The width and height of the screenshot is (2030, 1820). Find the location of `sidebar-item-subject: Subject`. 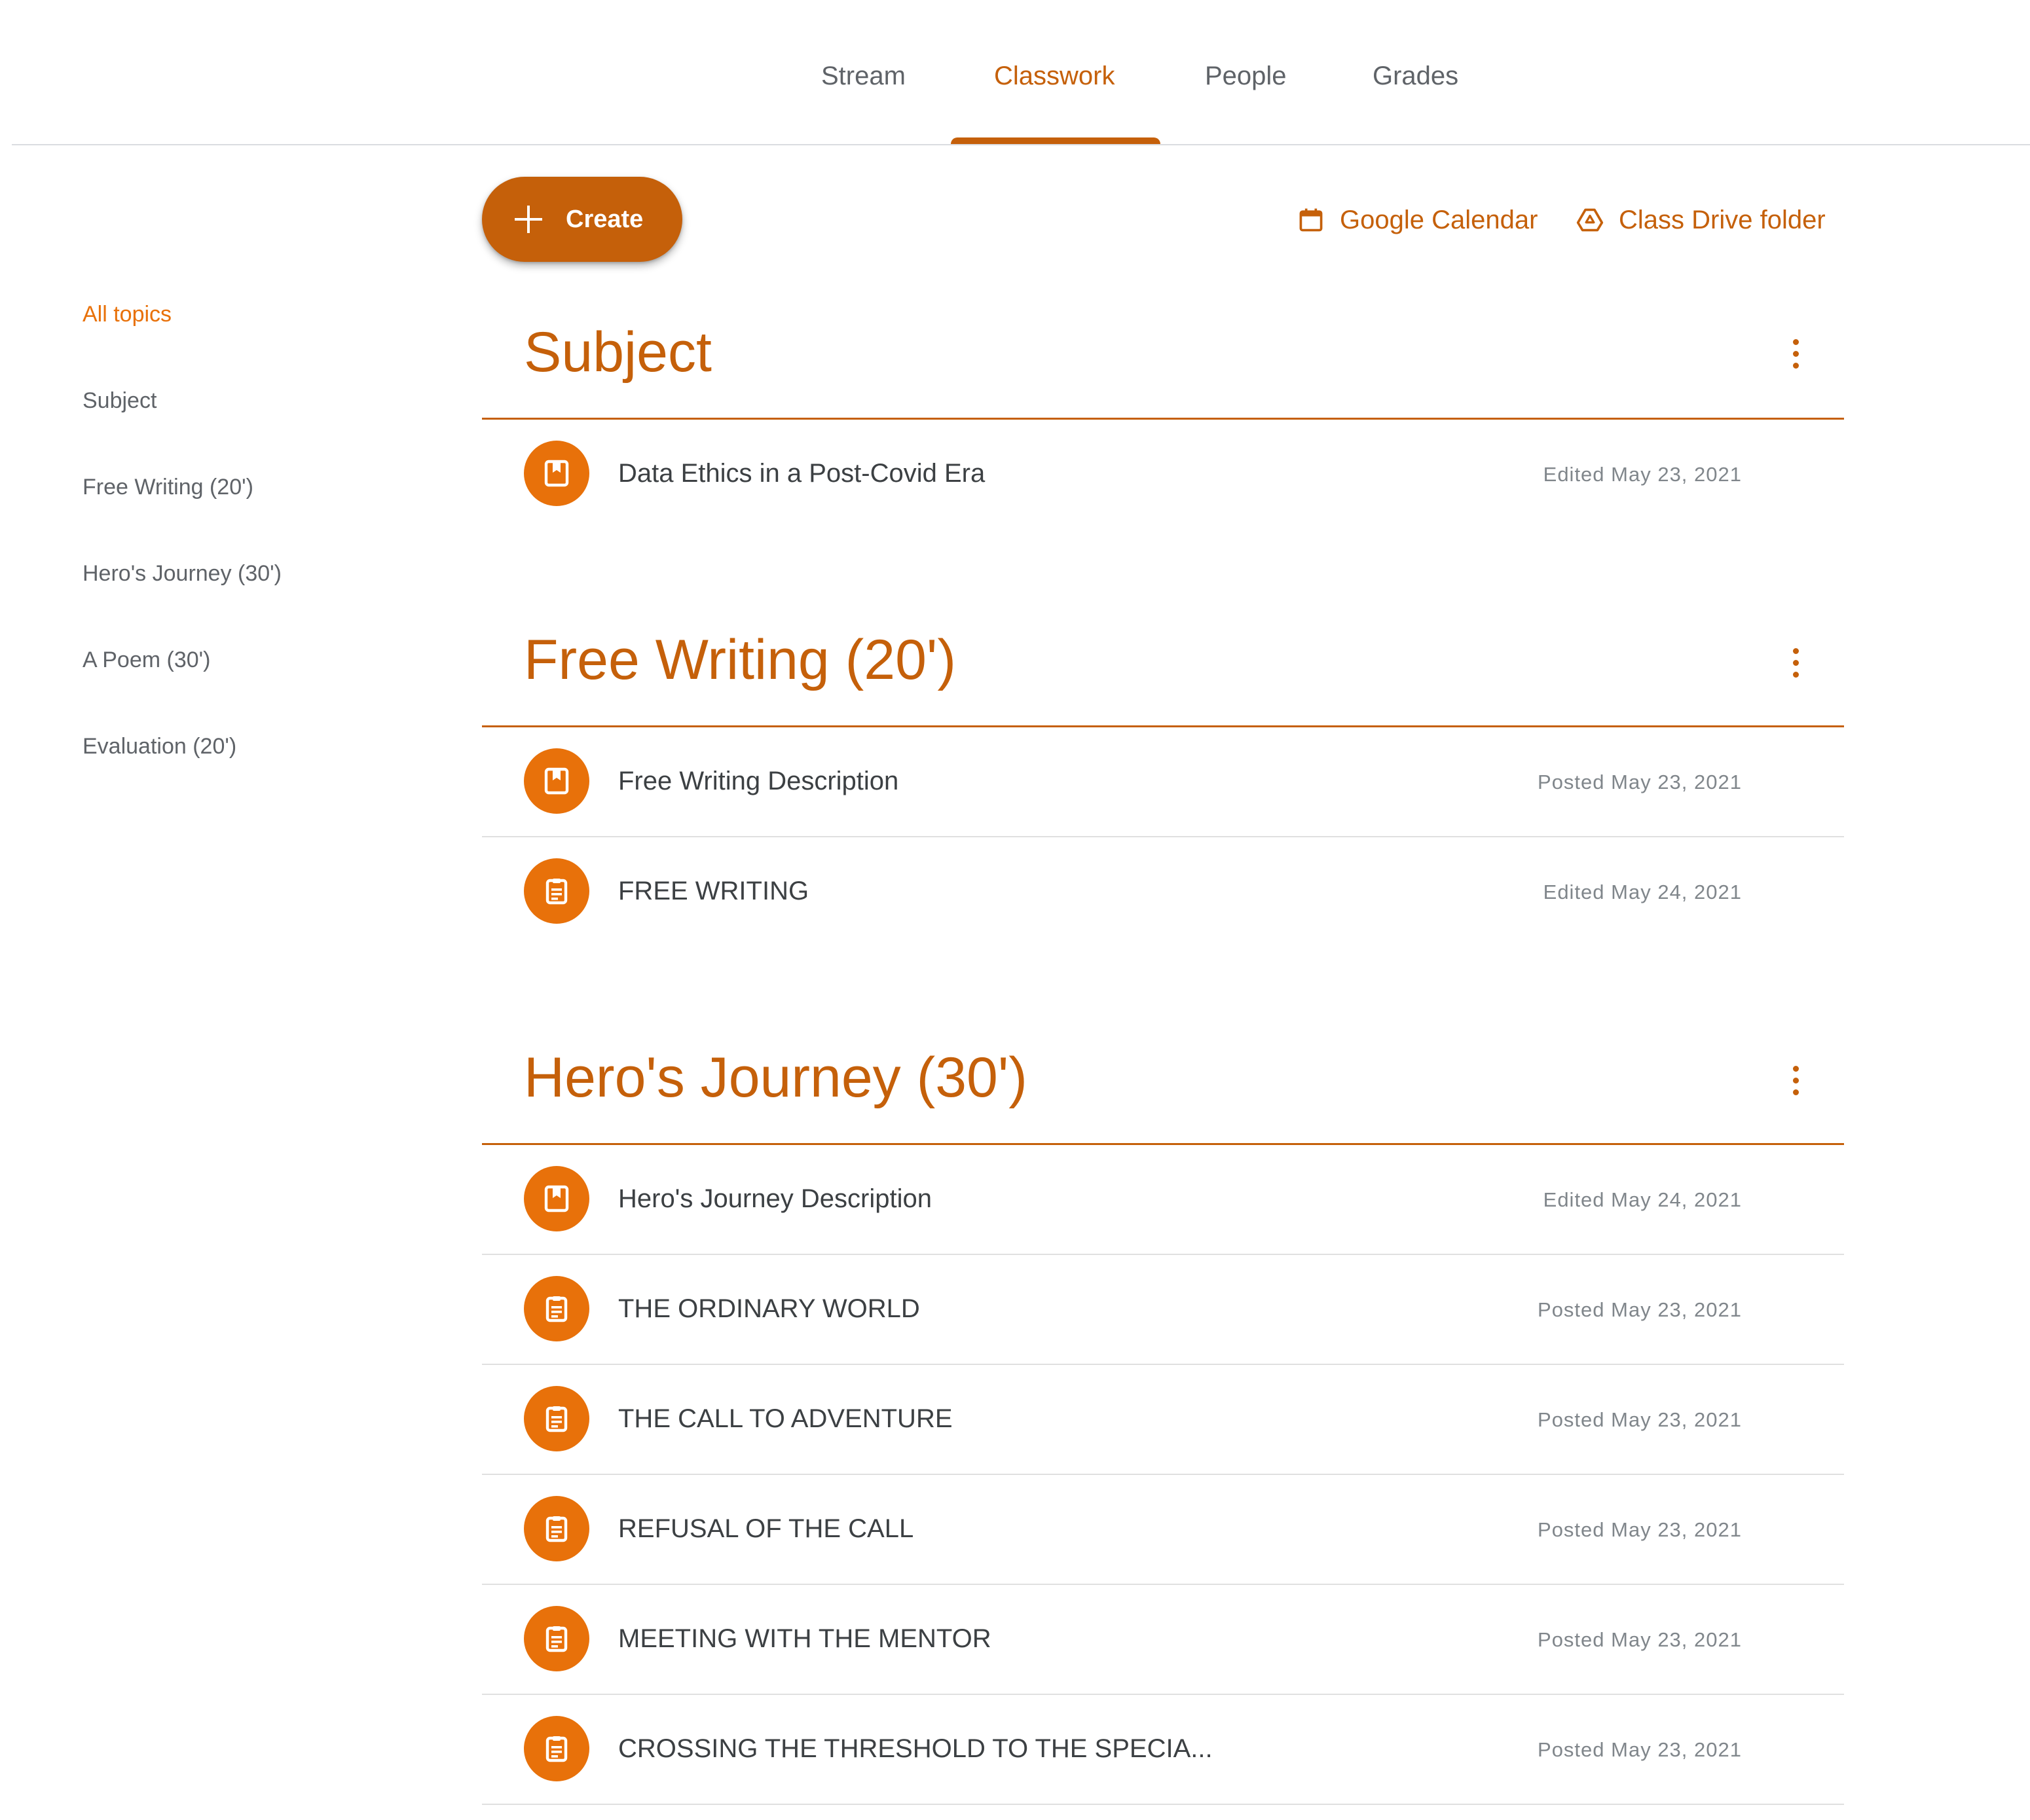

sidebar-item-subject: Subject is located at coordinates (120, 401).